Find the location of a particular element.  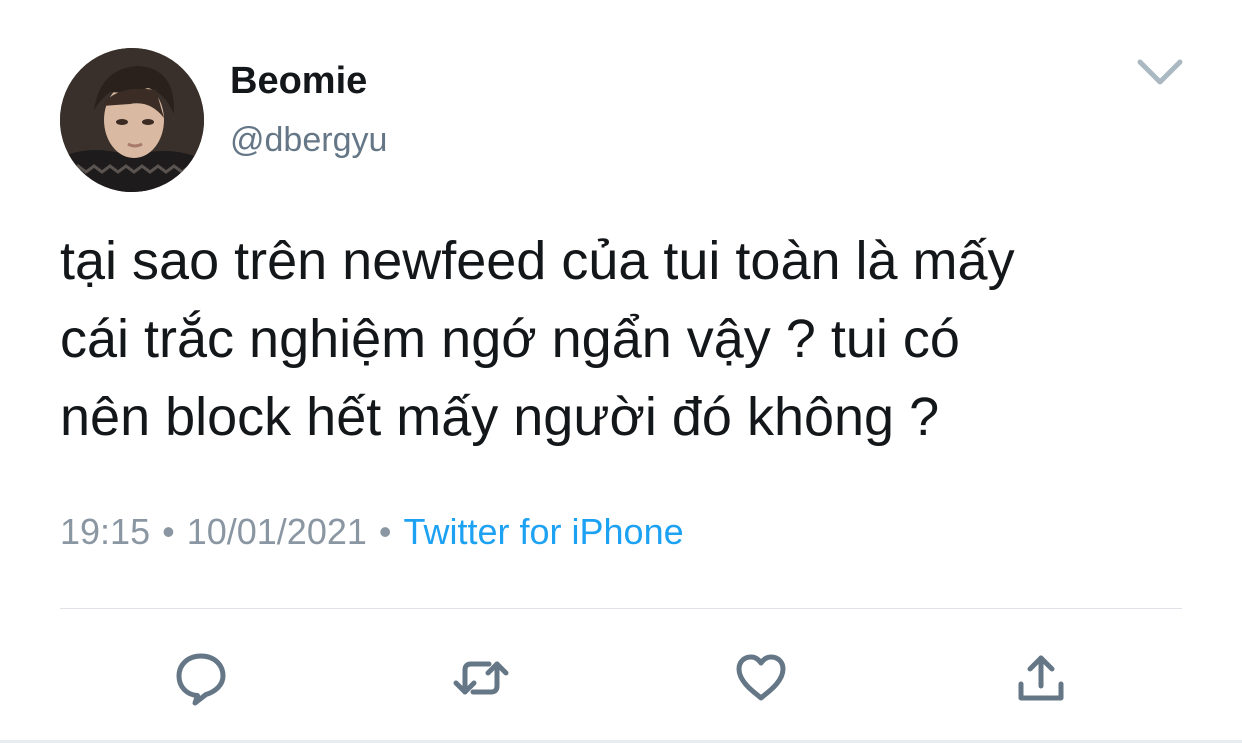

reply-button is located at coordinates (201, 678).